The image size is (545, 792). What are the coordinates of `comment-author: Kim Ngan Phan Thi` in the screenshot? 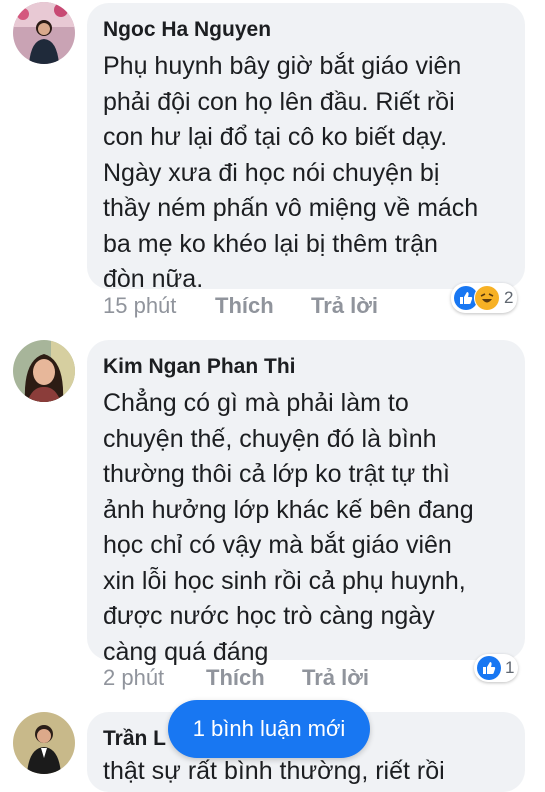 It's located at (305, 367).